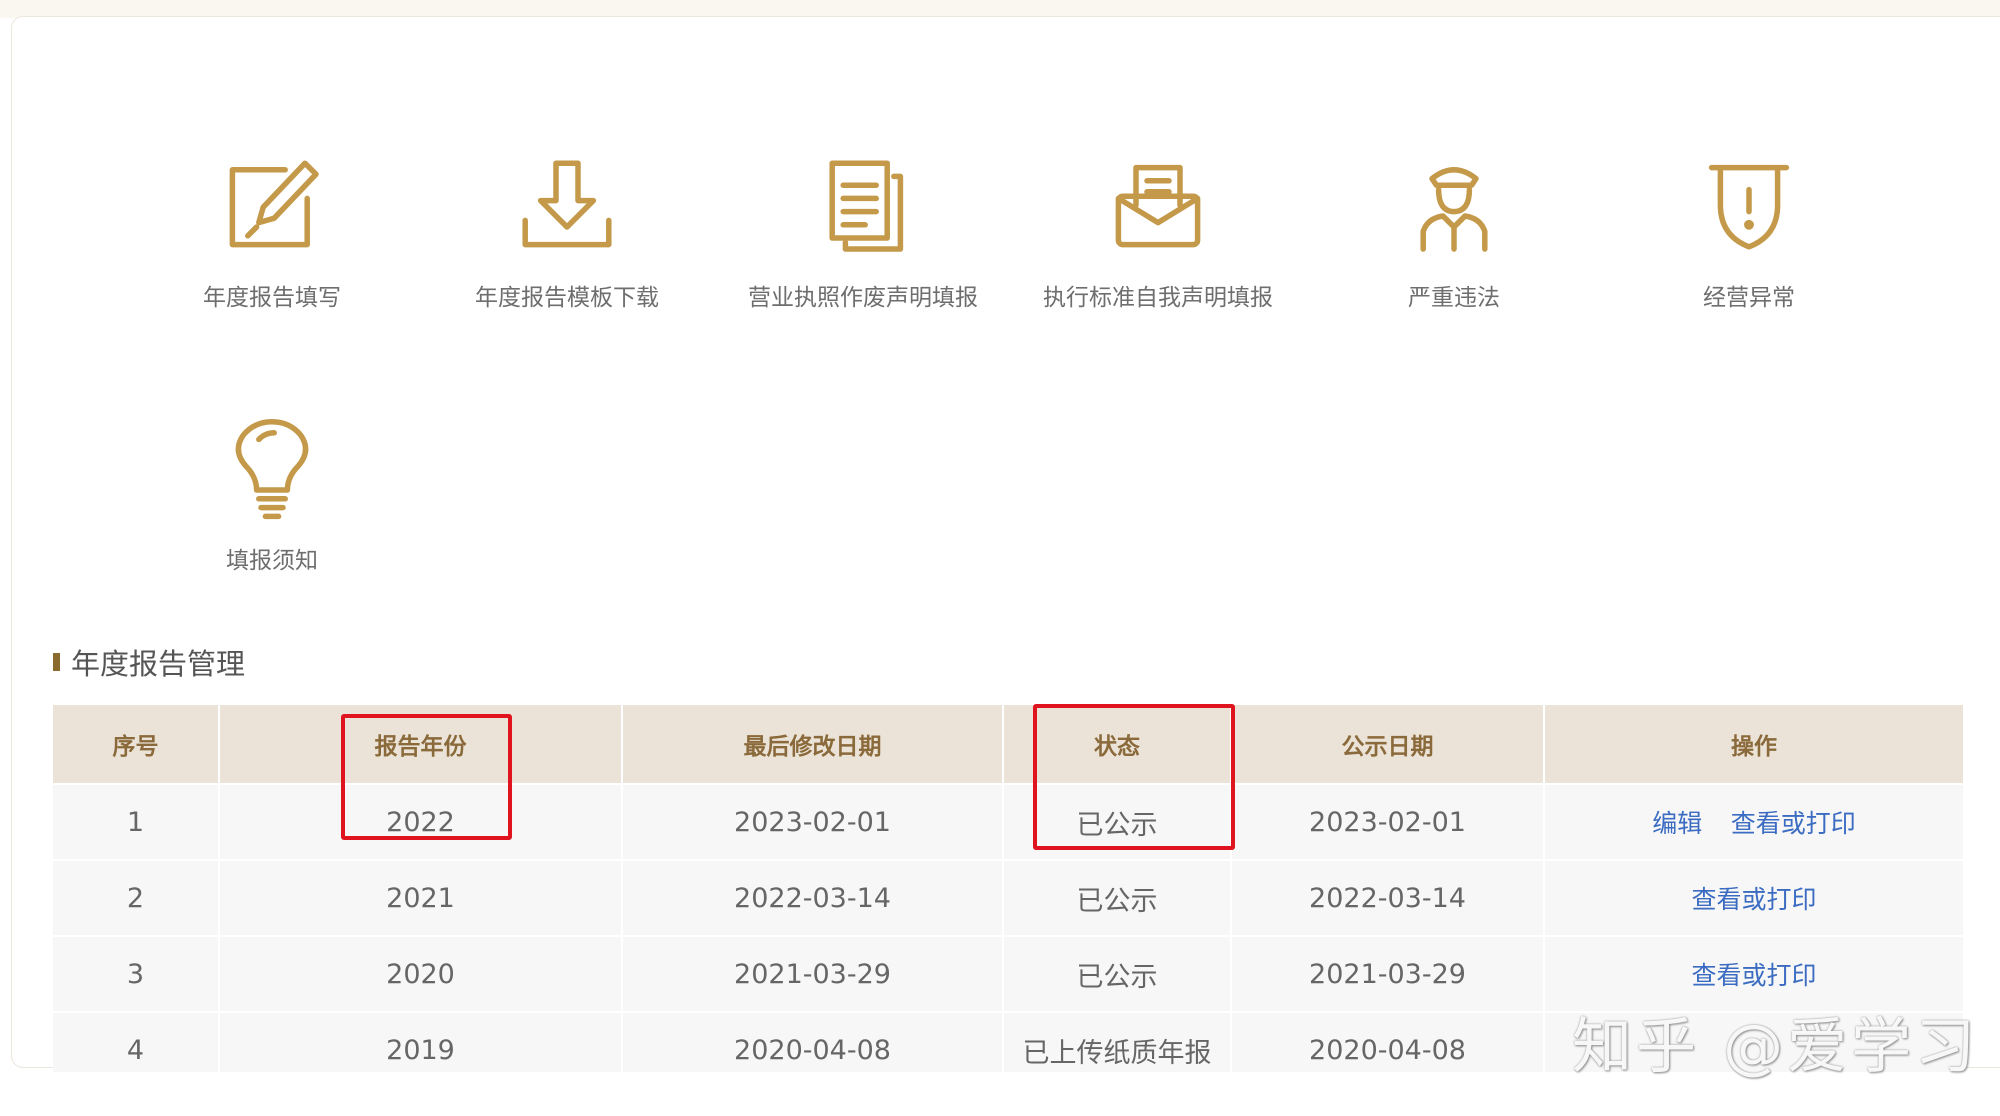  Describe the element at coordinates (1454, 205) in the screenshot. I see `officer-icon` at that location.